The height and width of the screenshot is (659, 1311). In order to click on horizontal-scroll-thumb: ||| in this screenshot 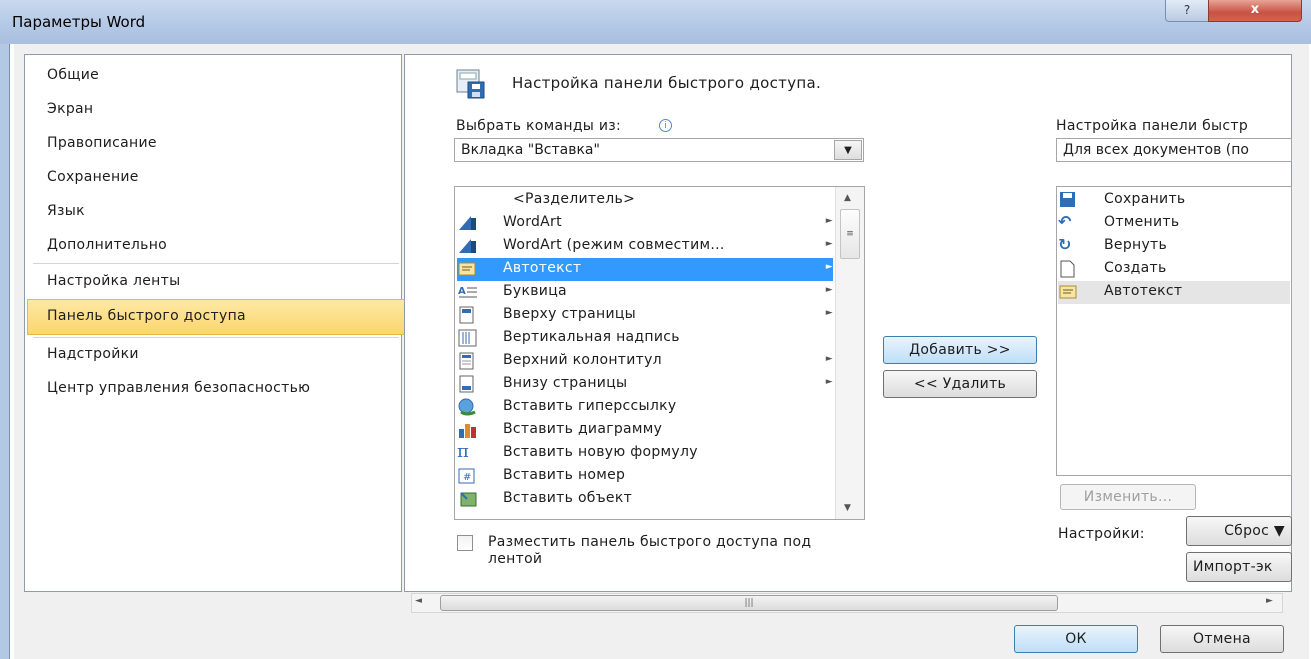, I will do `click(749, 603)`.